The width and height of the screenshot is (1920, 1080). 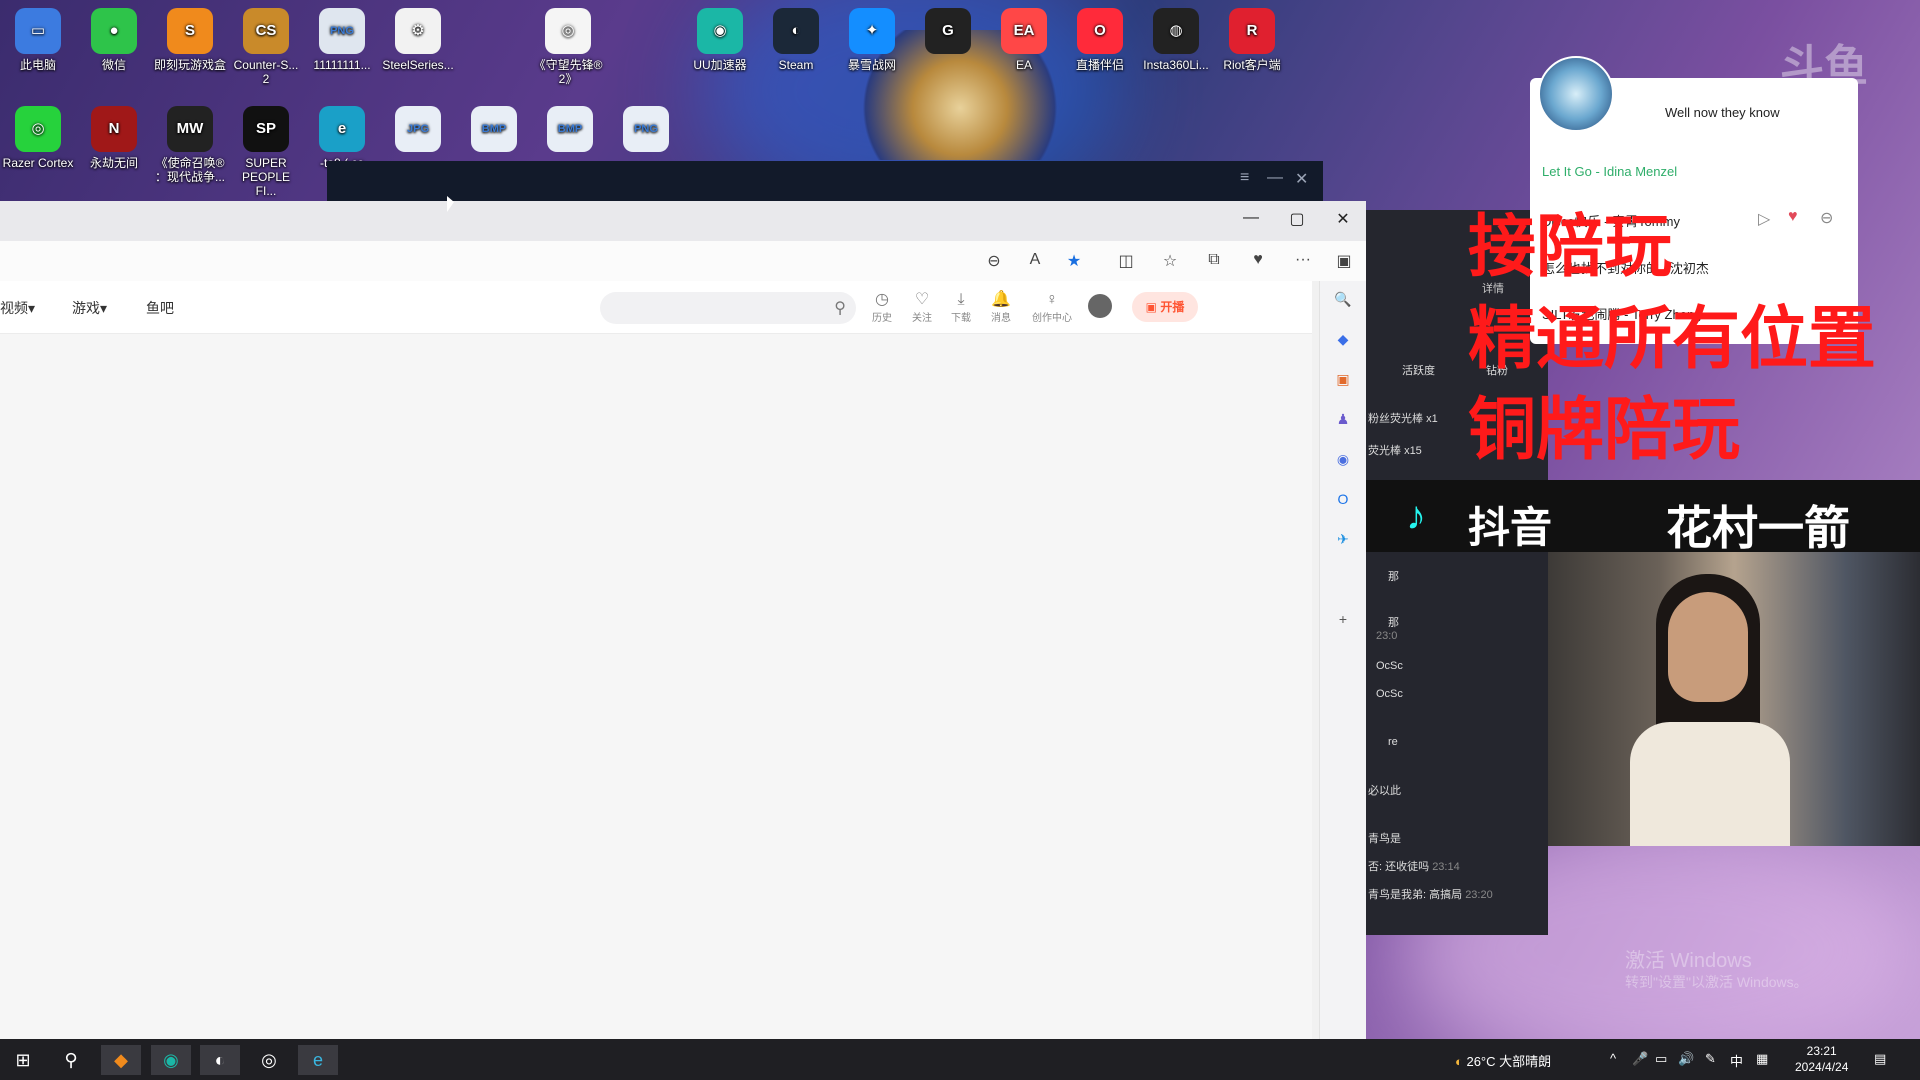 I want to click on browser-toolbar: ⊖ A ★ ◫ ☆ ⧉ ♥ ··· ▣, so click(x=683, y=261).